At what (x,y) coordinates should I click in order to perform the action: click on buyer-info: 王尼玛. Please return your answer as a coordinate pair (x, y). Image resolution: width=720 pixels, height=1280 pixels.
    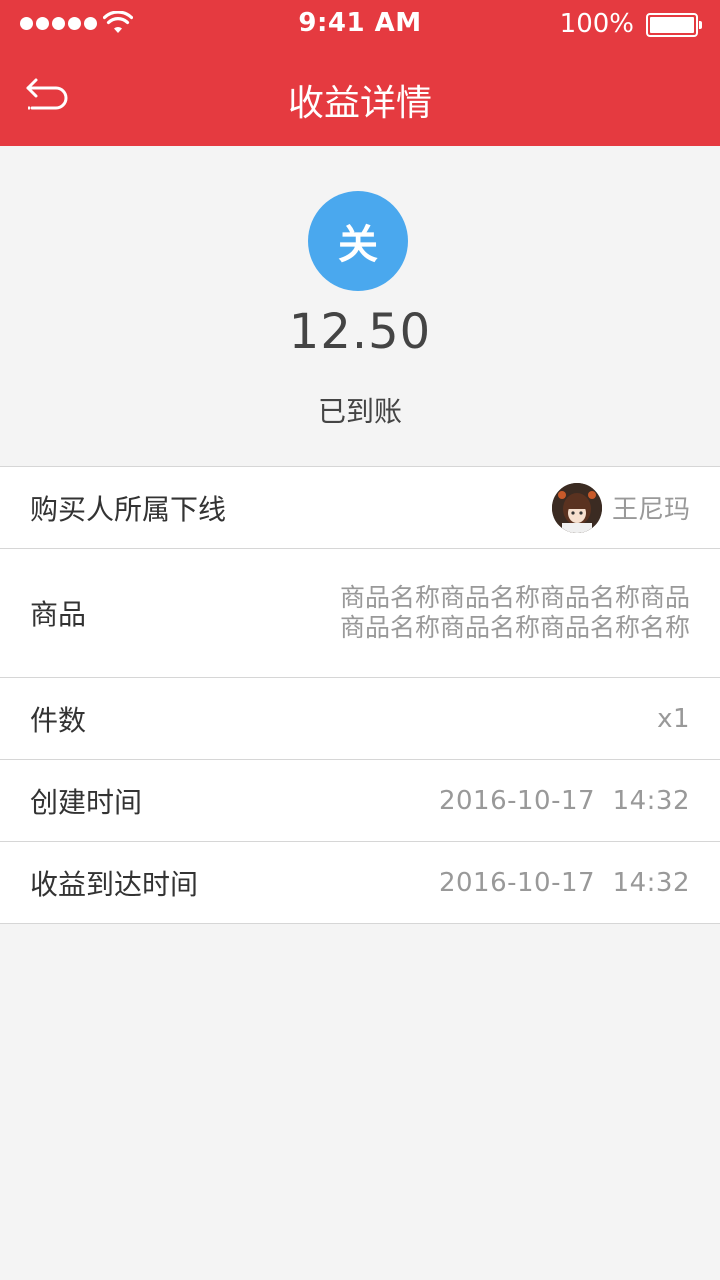
    Looking at the image, I should click on (620, 507).